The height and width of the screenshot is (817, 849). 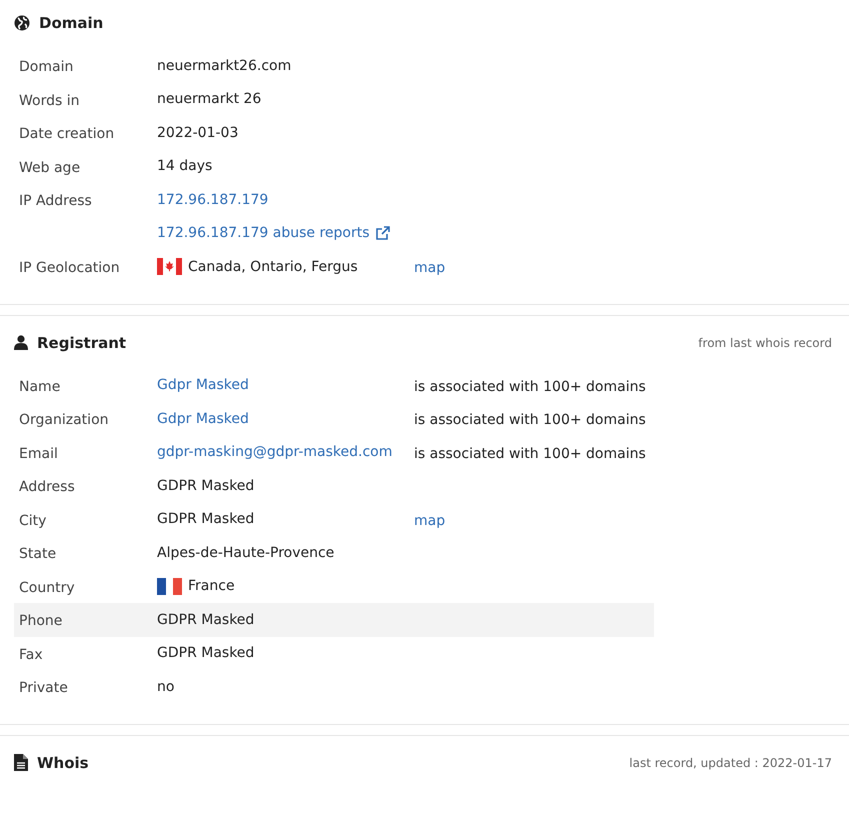 I want to click on field-value: 2022-01-03, so click(x=197, y=132).